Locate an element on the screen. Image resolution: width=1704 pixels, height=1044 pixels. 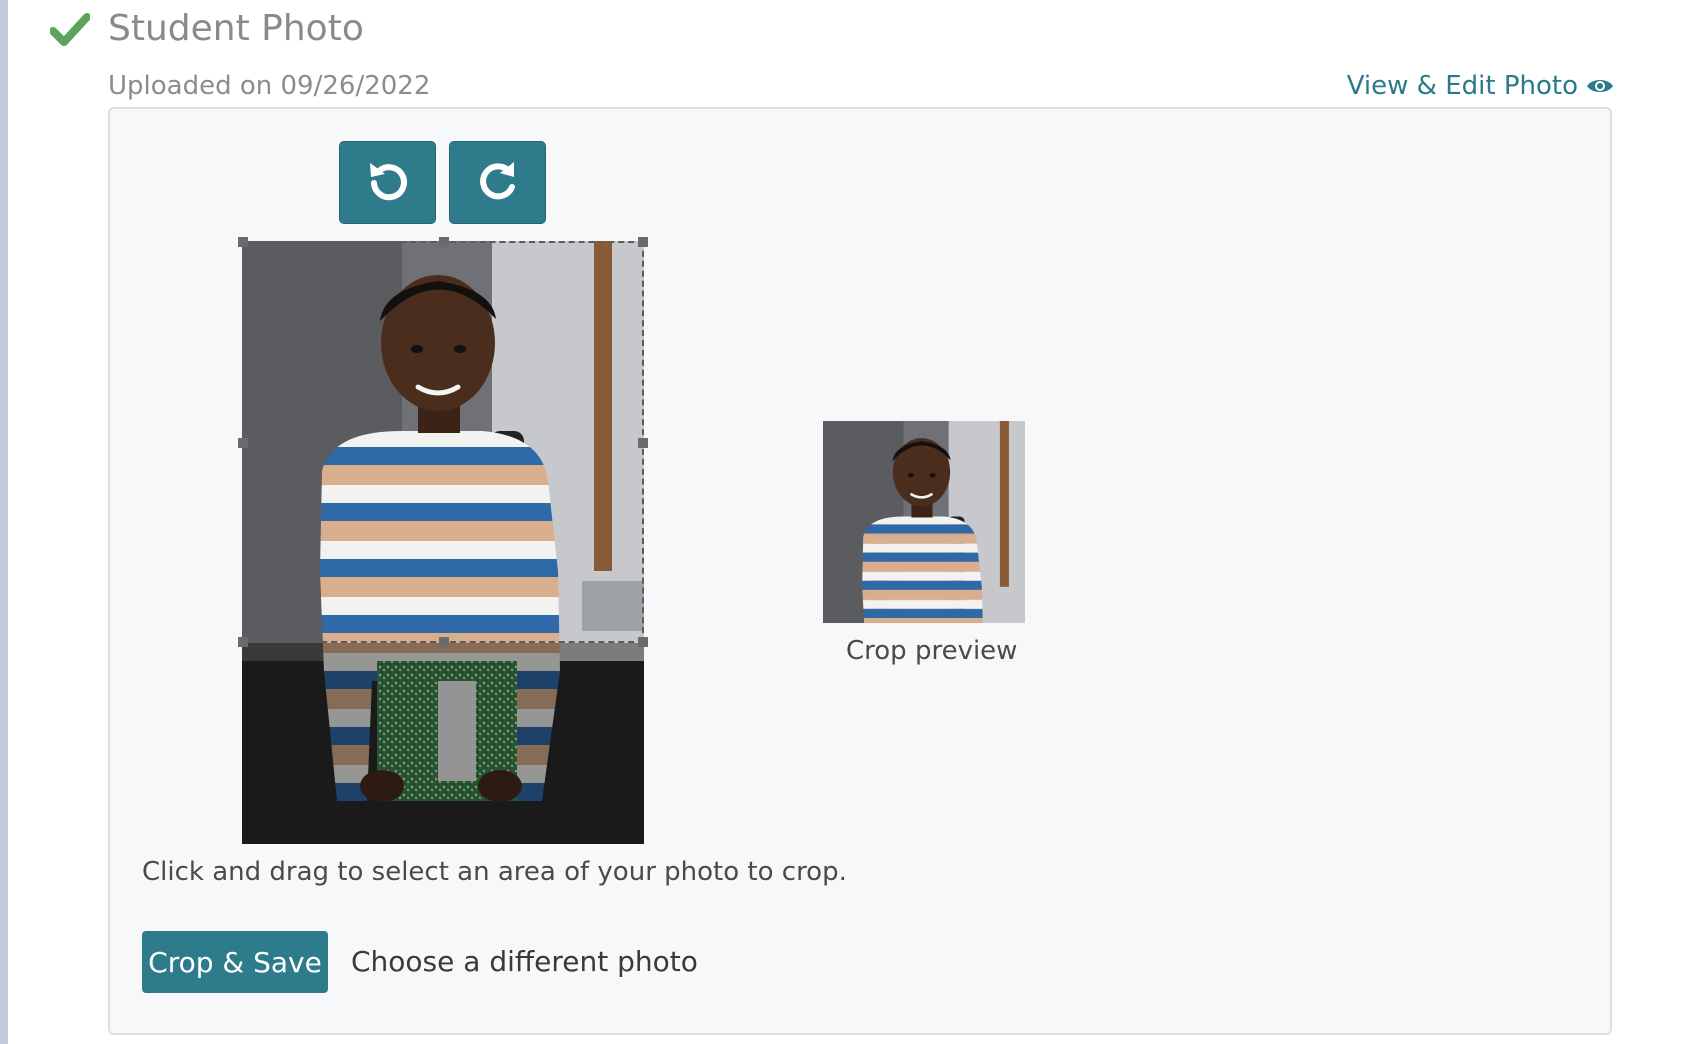
left-rail is located at coordinates (4, 522).